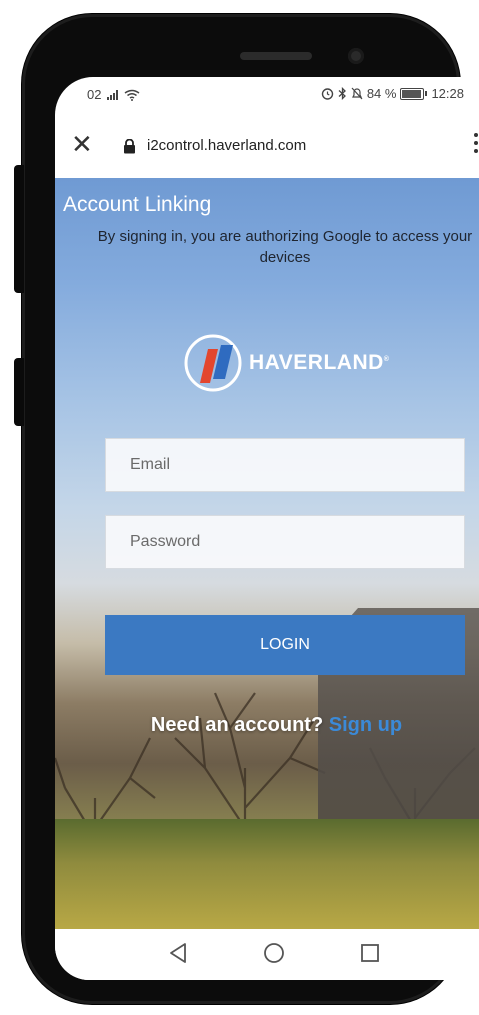 The image size is (479, 1015). Describe the element at coordinates (94, 94) in the screenshot. I see `carrier-label: 02` at that location.